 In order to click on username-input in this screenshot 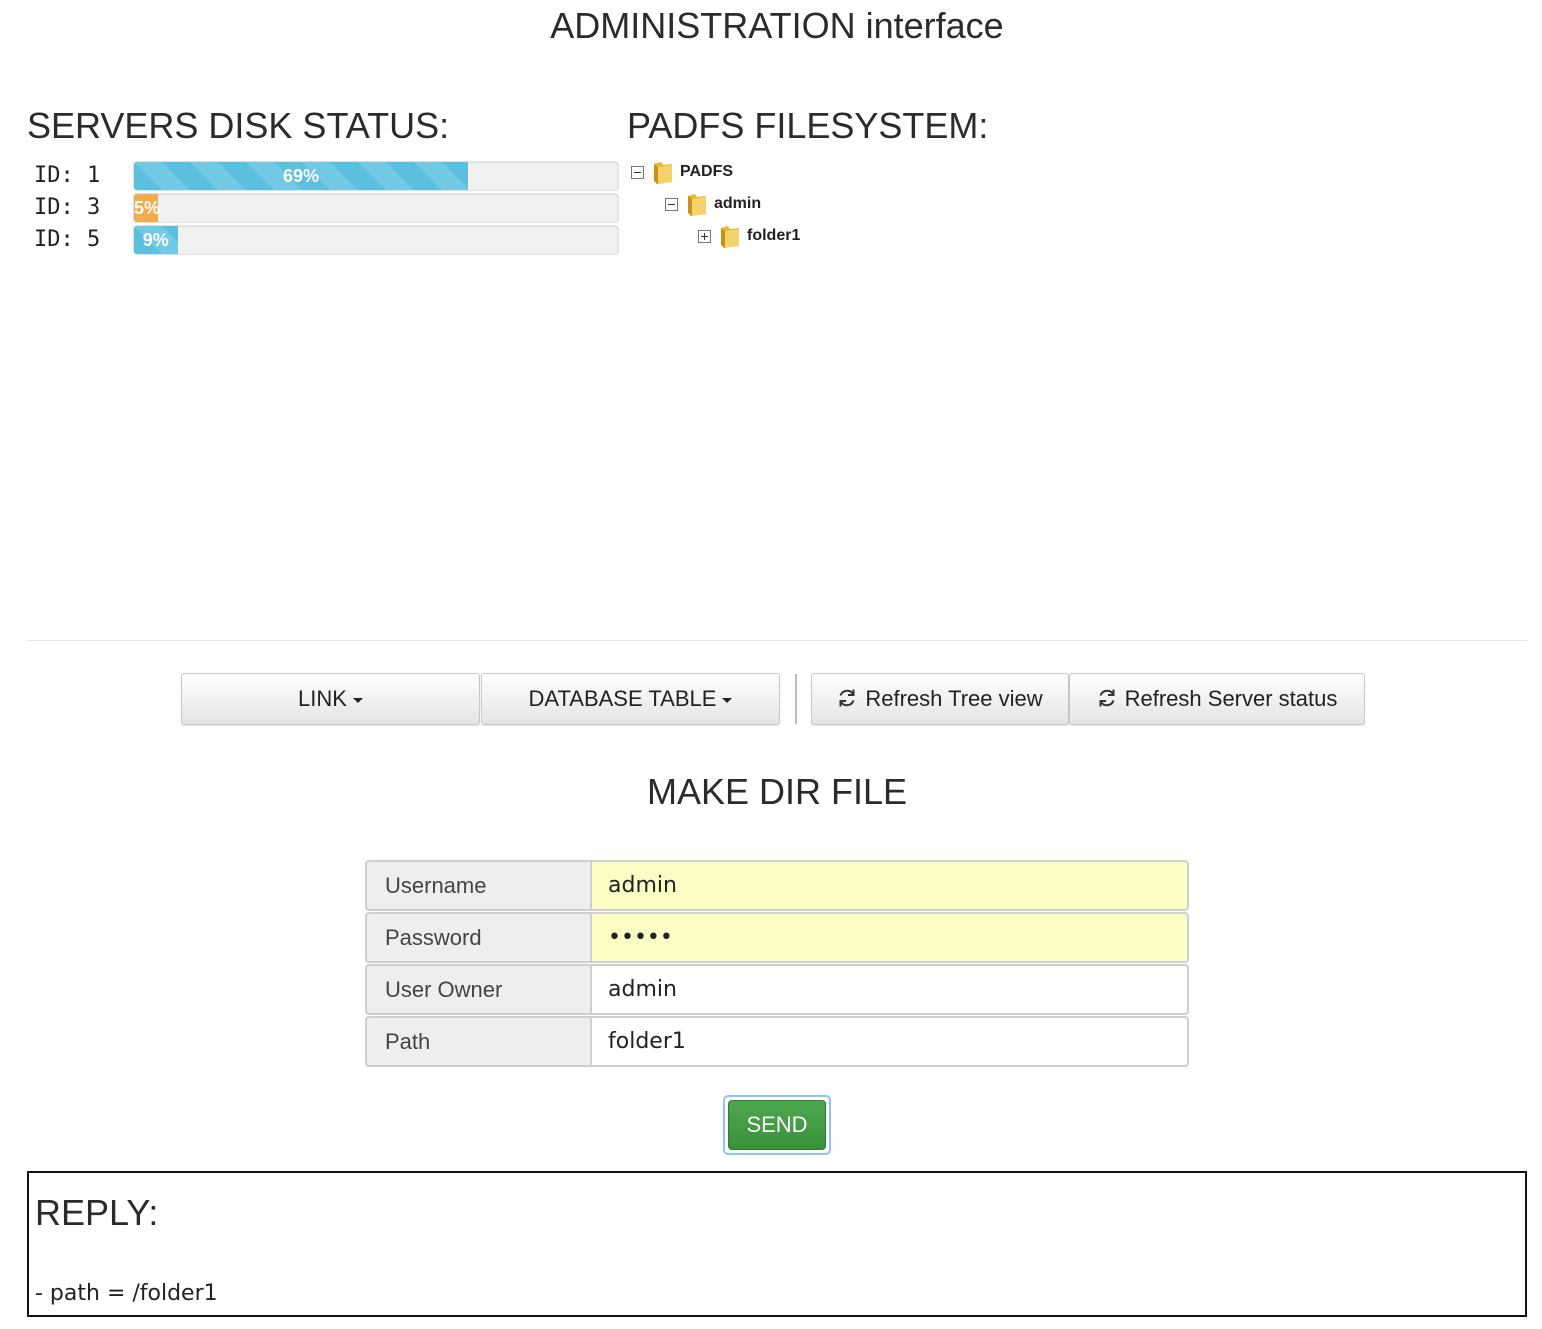, I will do `click(889, 885)`.